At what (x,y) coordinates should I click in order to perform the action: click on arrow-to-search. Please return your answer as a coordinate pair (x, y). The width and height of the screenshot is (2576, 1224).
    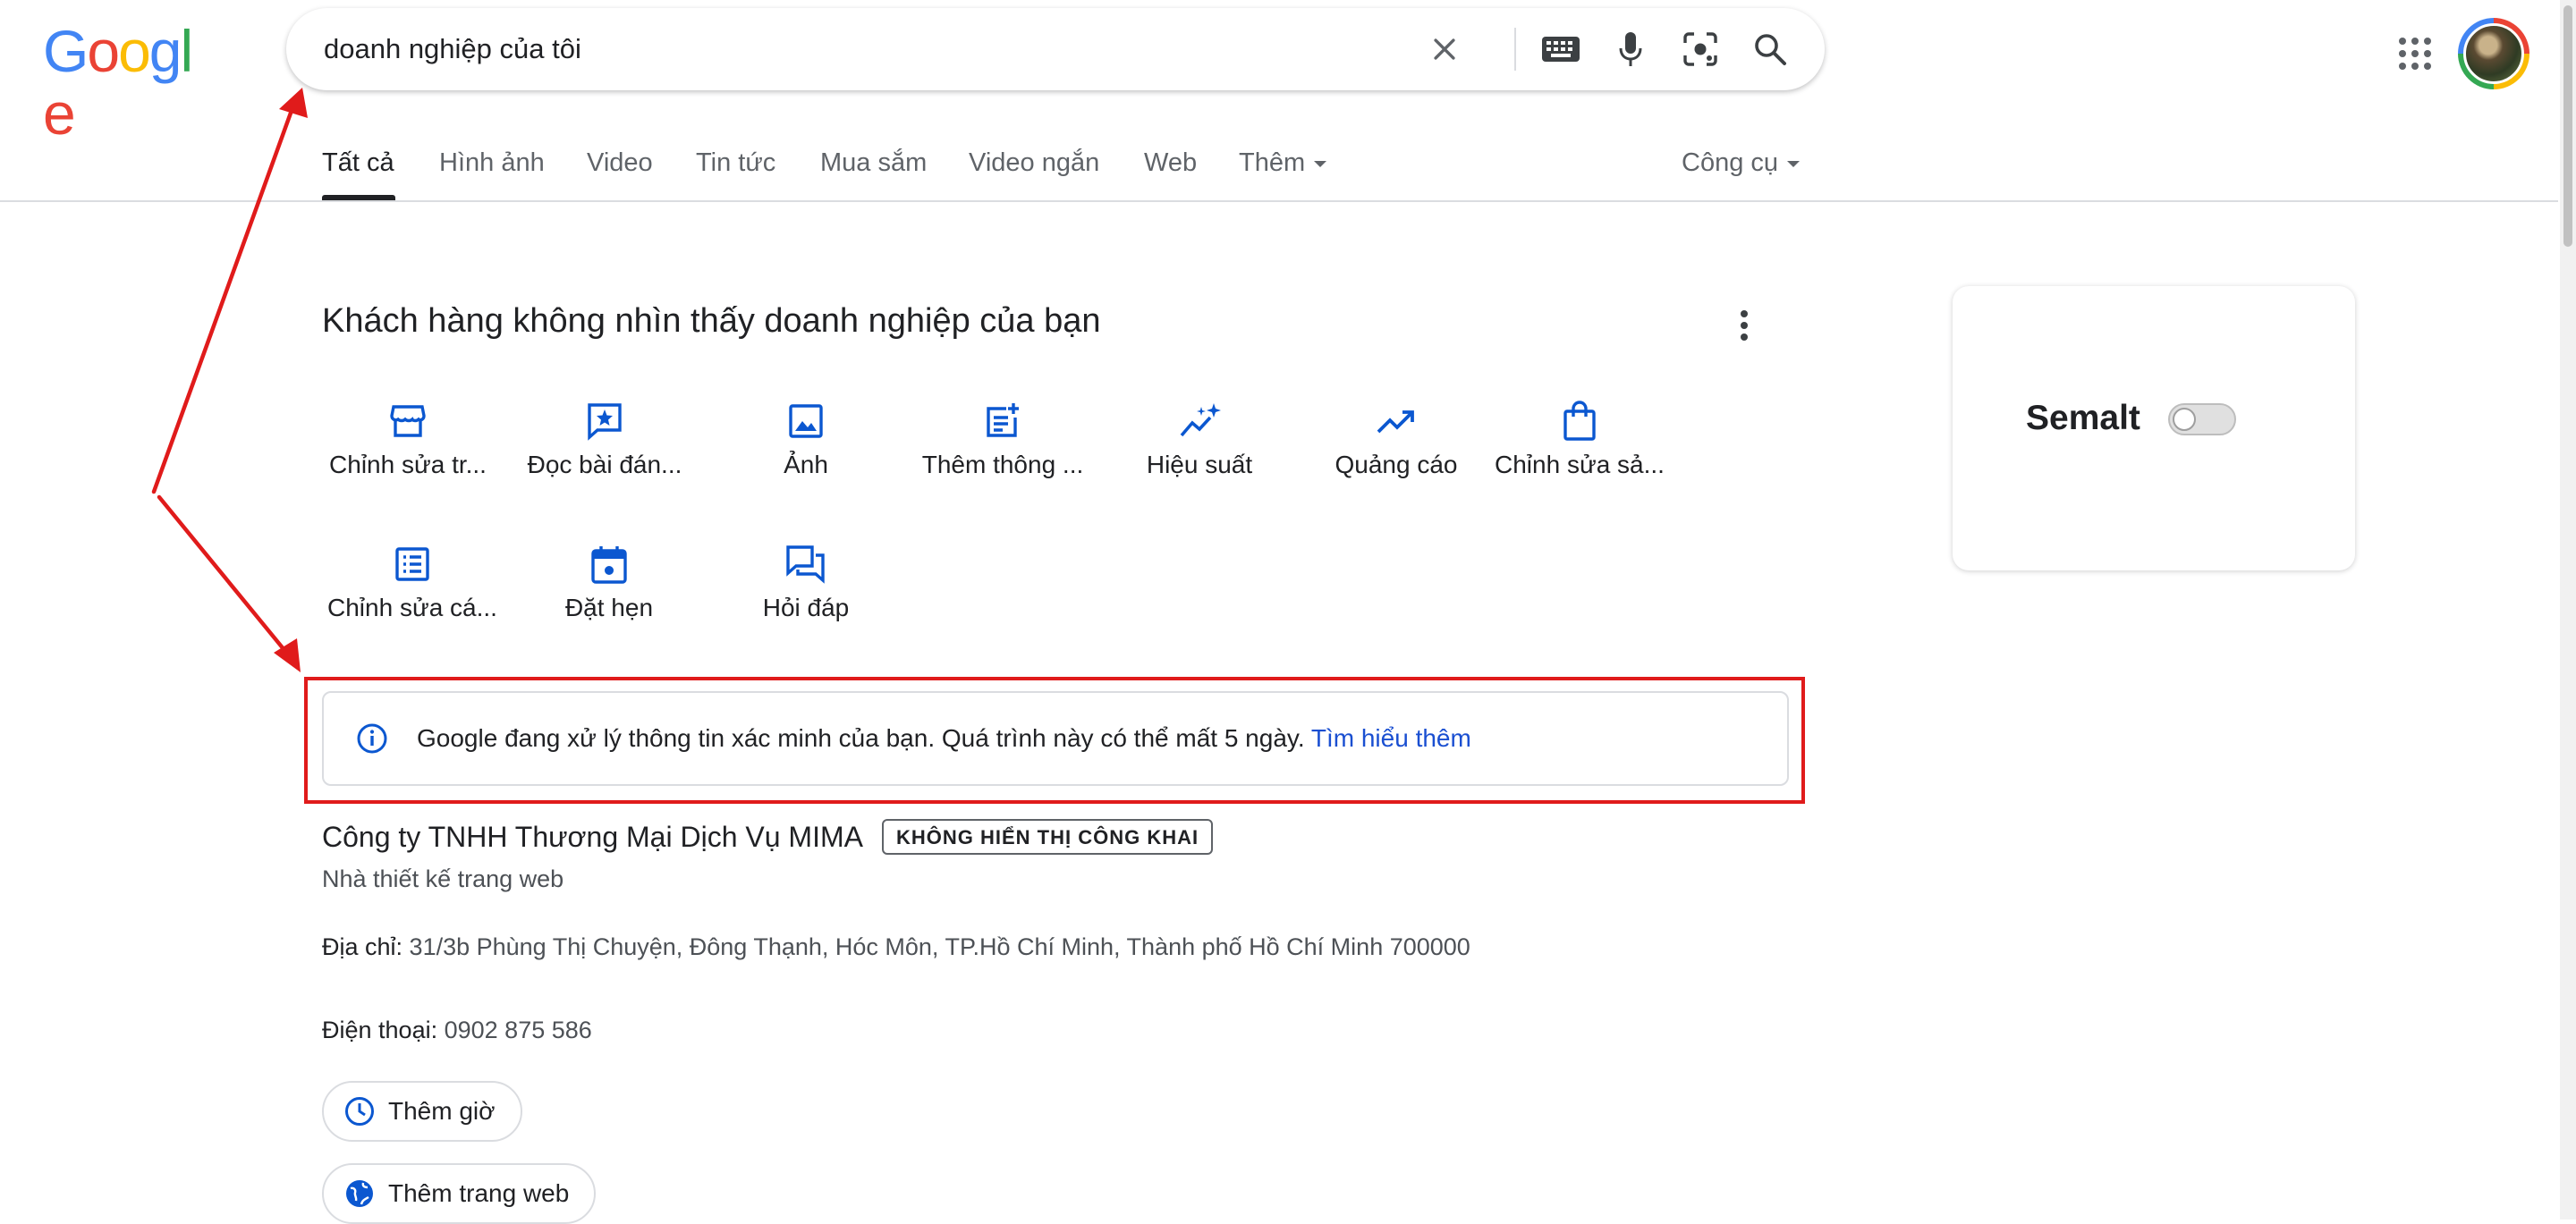
    Looking at the image, I should click on (223, 298).